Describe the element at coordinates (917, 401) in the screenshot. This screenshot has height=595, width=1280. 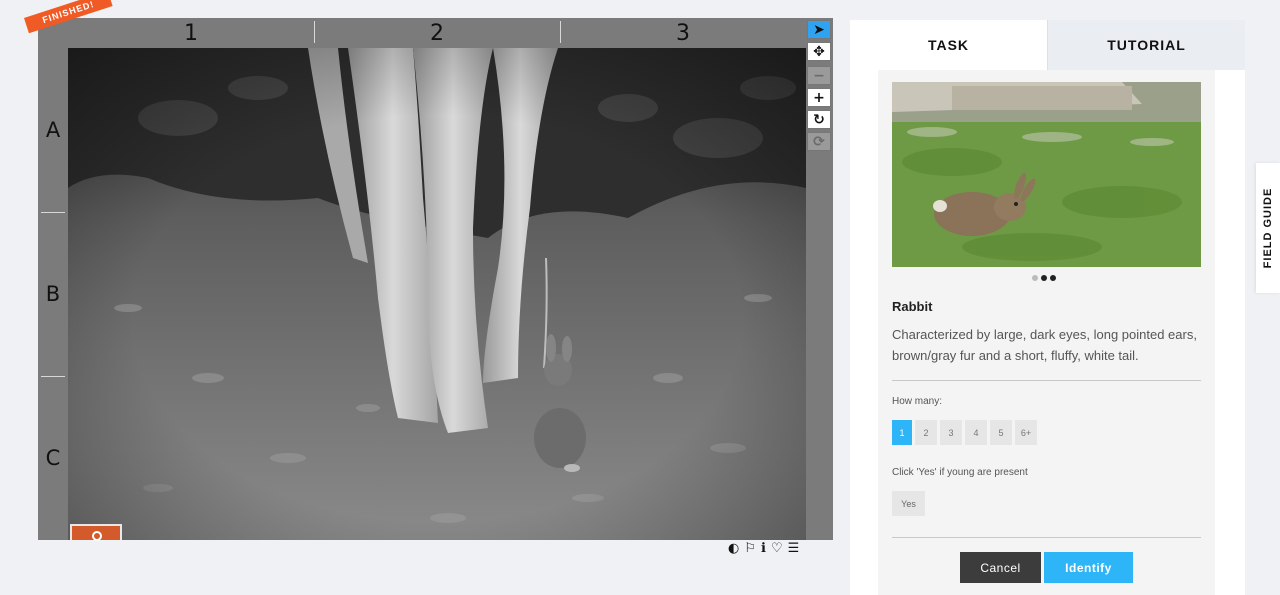
I see `how-many-label: How many:` at that location.